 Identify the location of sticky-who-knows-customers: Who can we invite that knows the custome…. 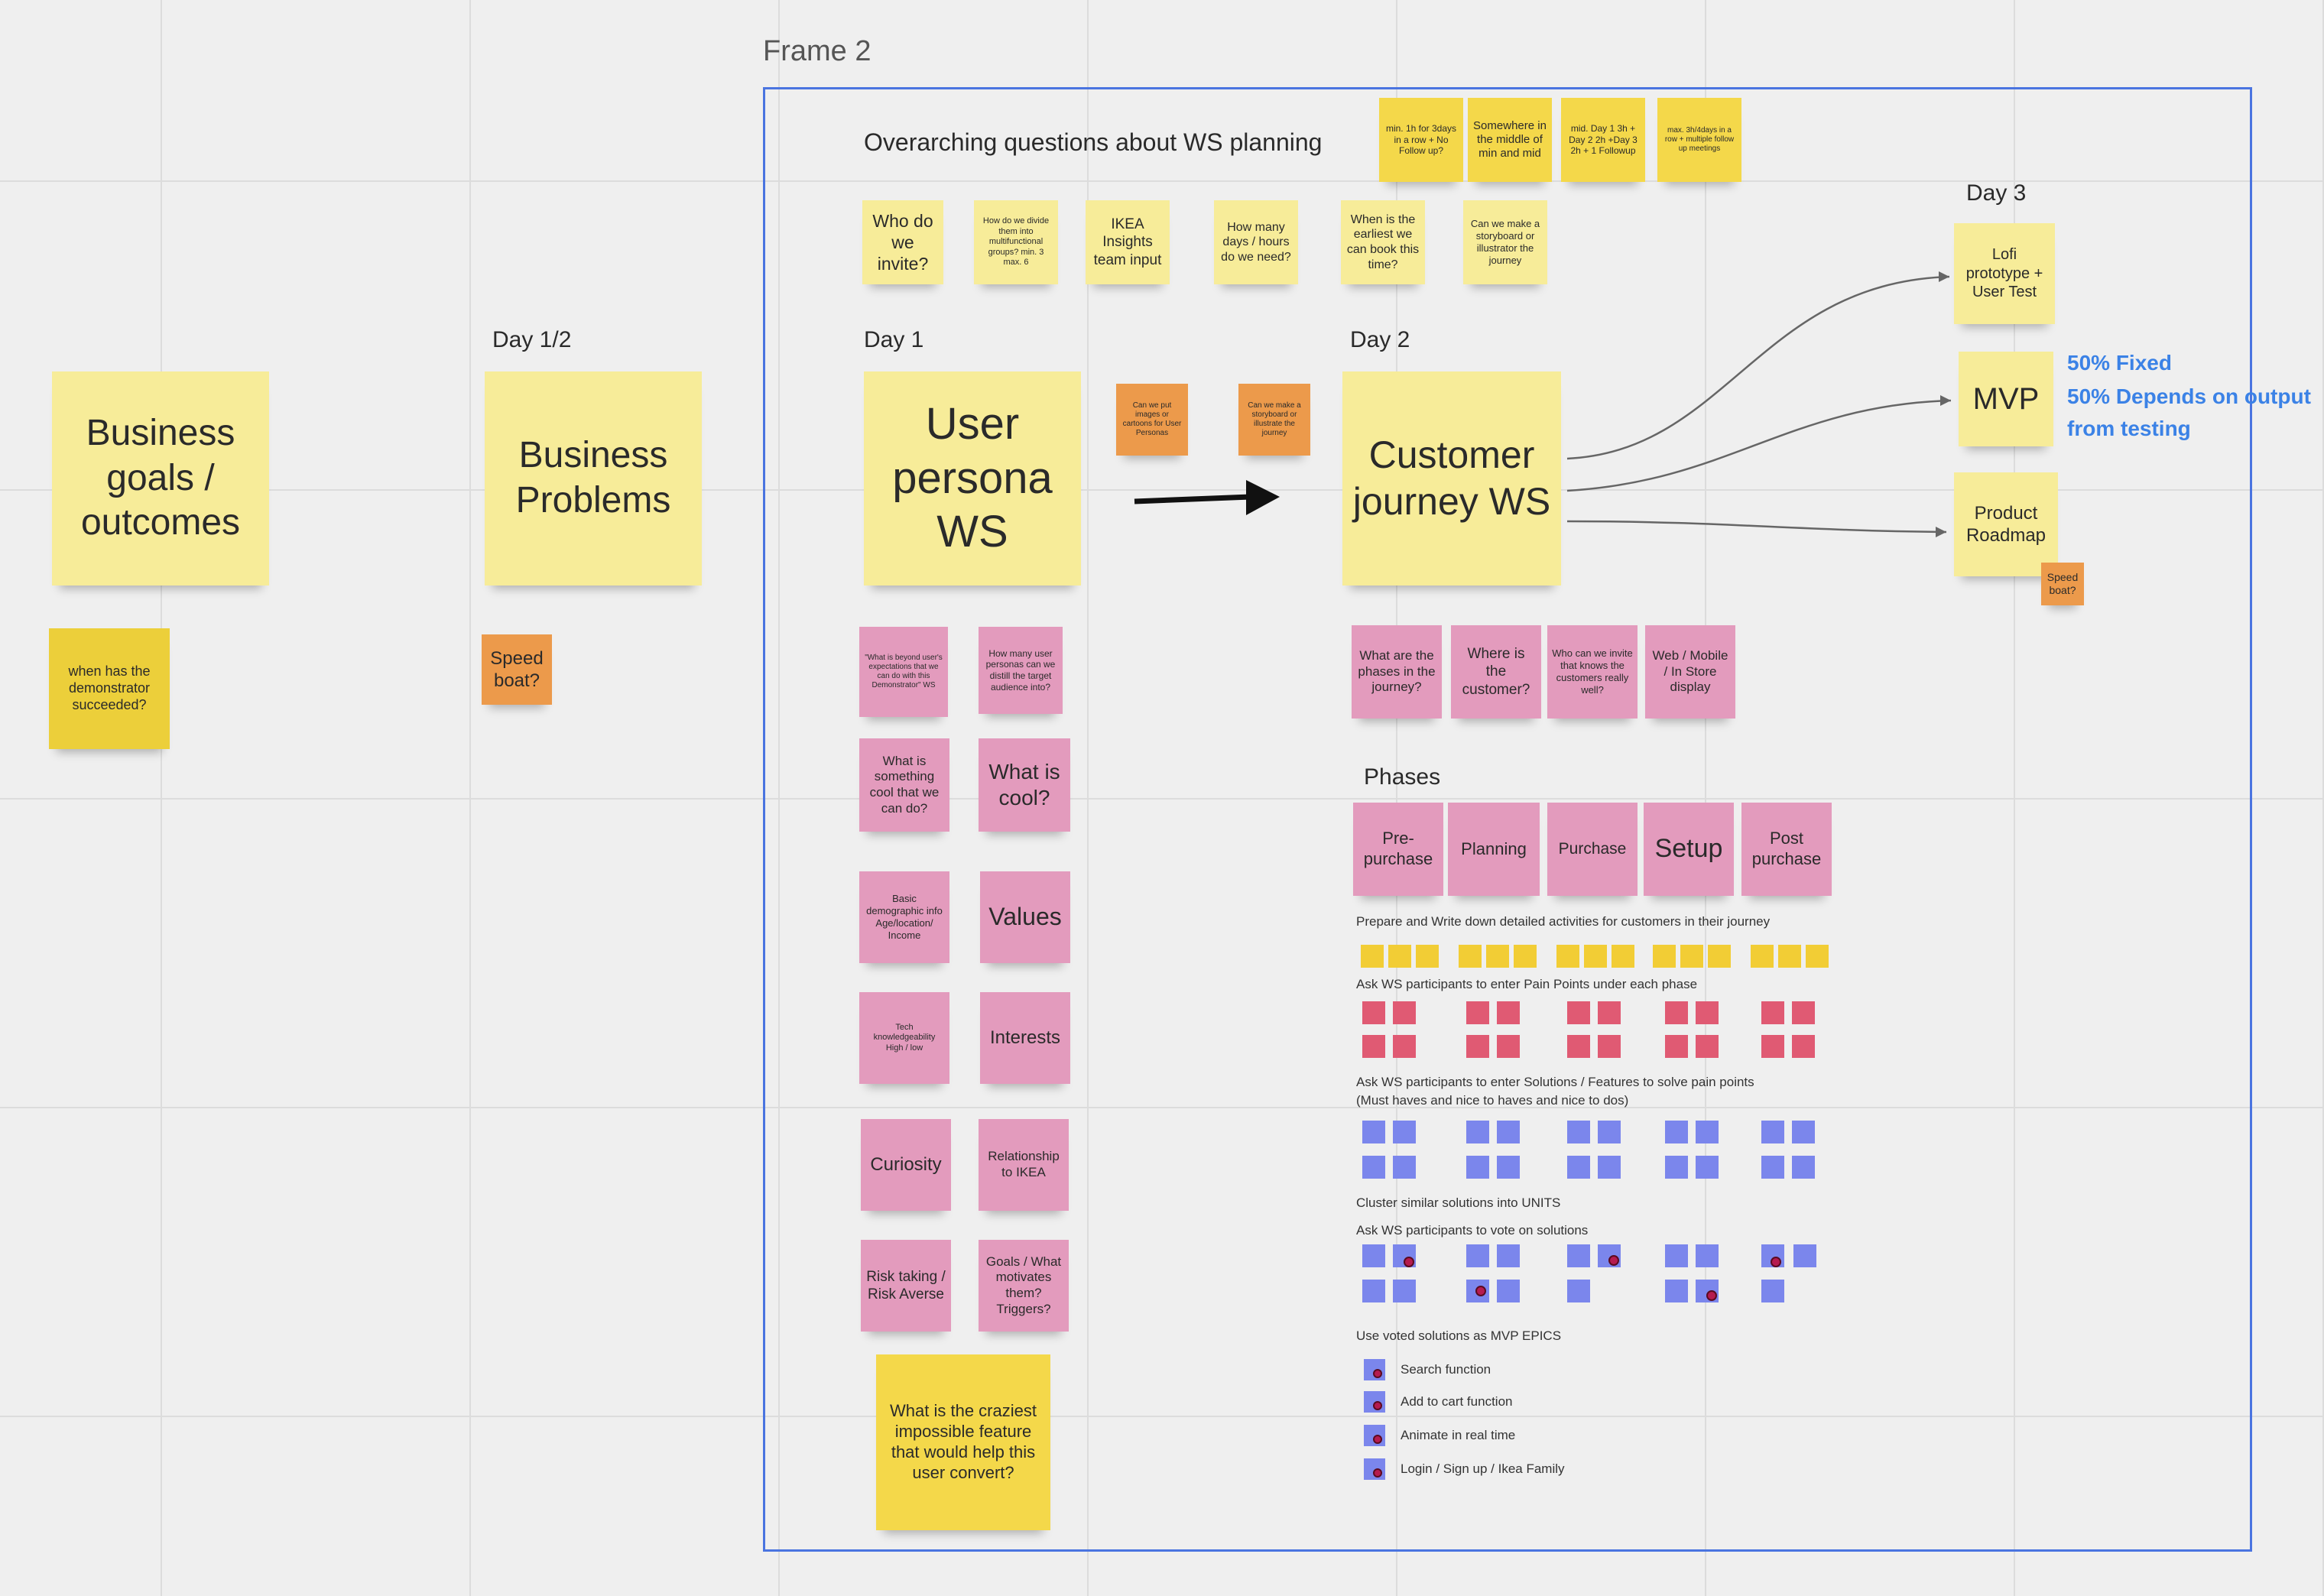
(1592, 672).